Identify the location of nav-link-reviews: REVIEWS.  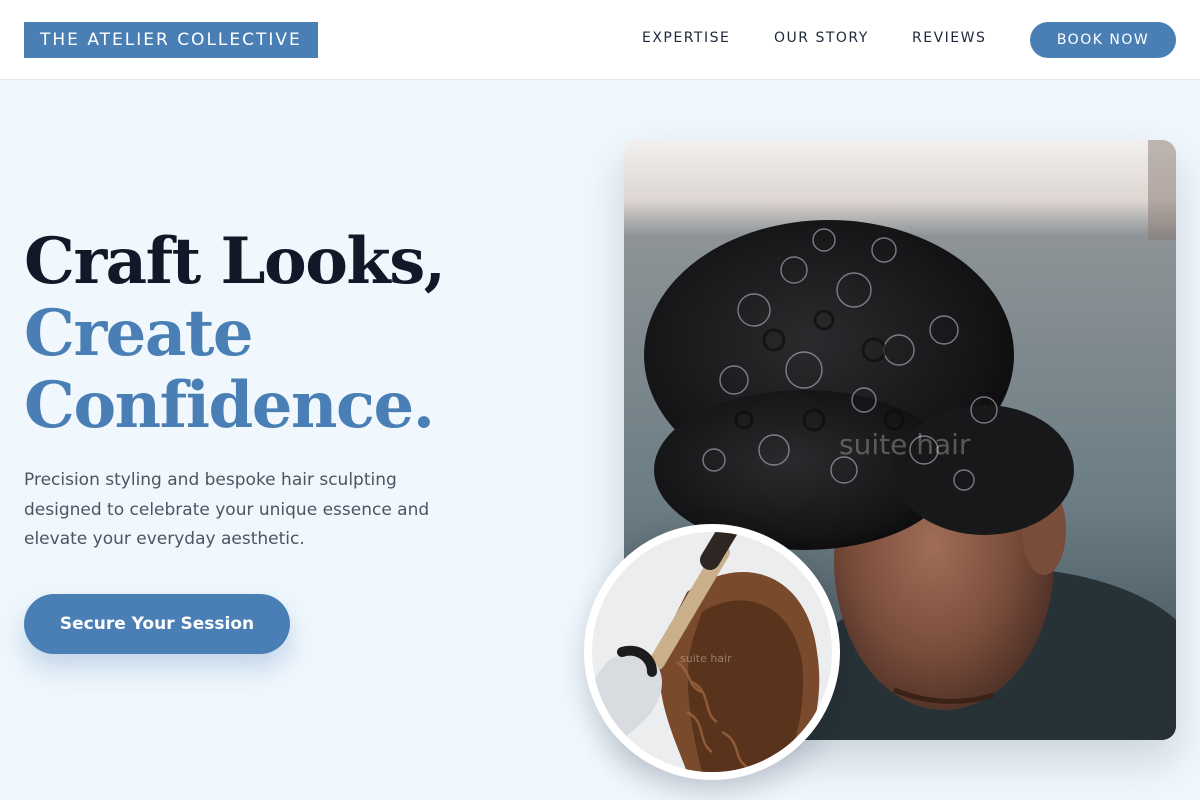
(949, 38).